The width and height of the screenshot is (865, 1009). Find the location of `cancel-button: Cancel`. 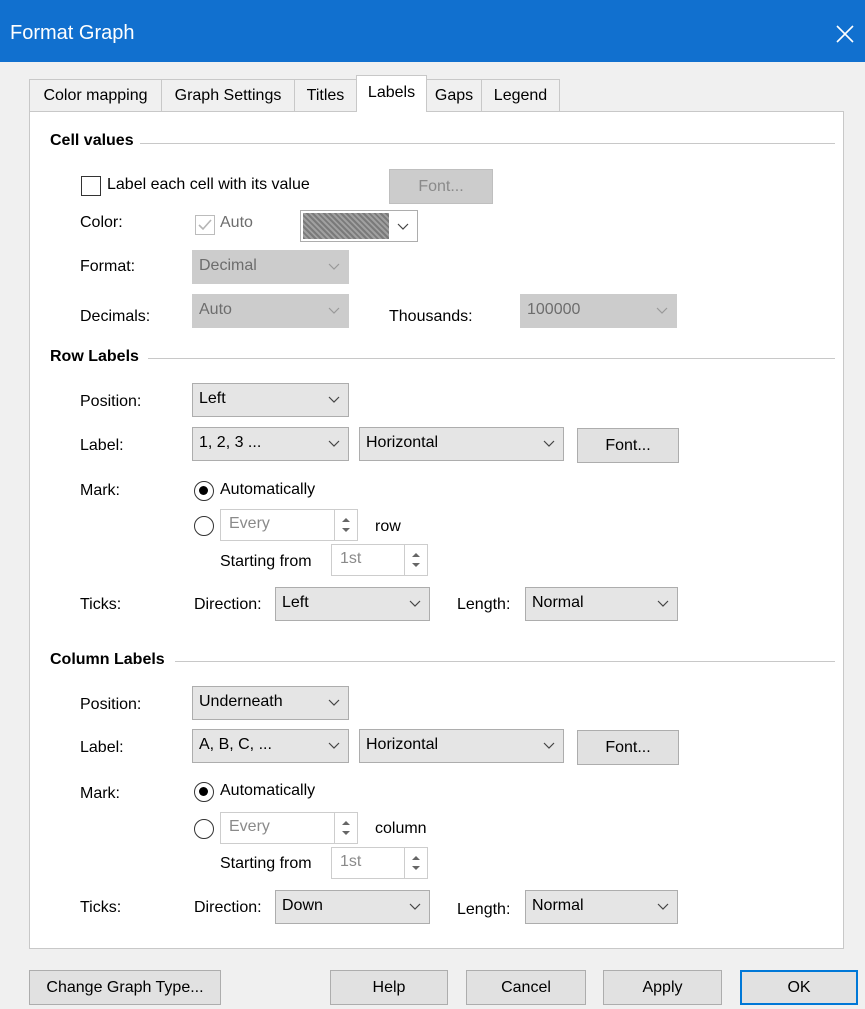

cancel-button: Cancel is located at coordinates (526, 987).